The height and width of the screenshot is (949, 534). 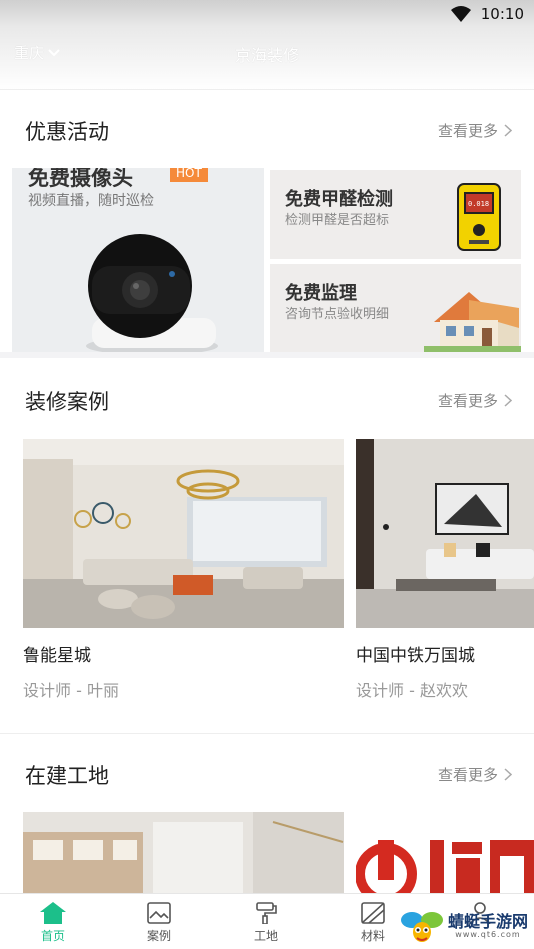 I want to click on promo-subtitle: 检测甲醛是否超标, so click(x=337, y=220).